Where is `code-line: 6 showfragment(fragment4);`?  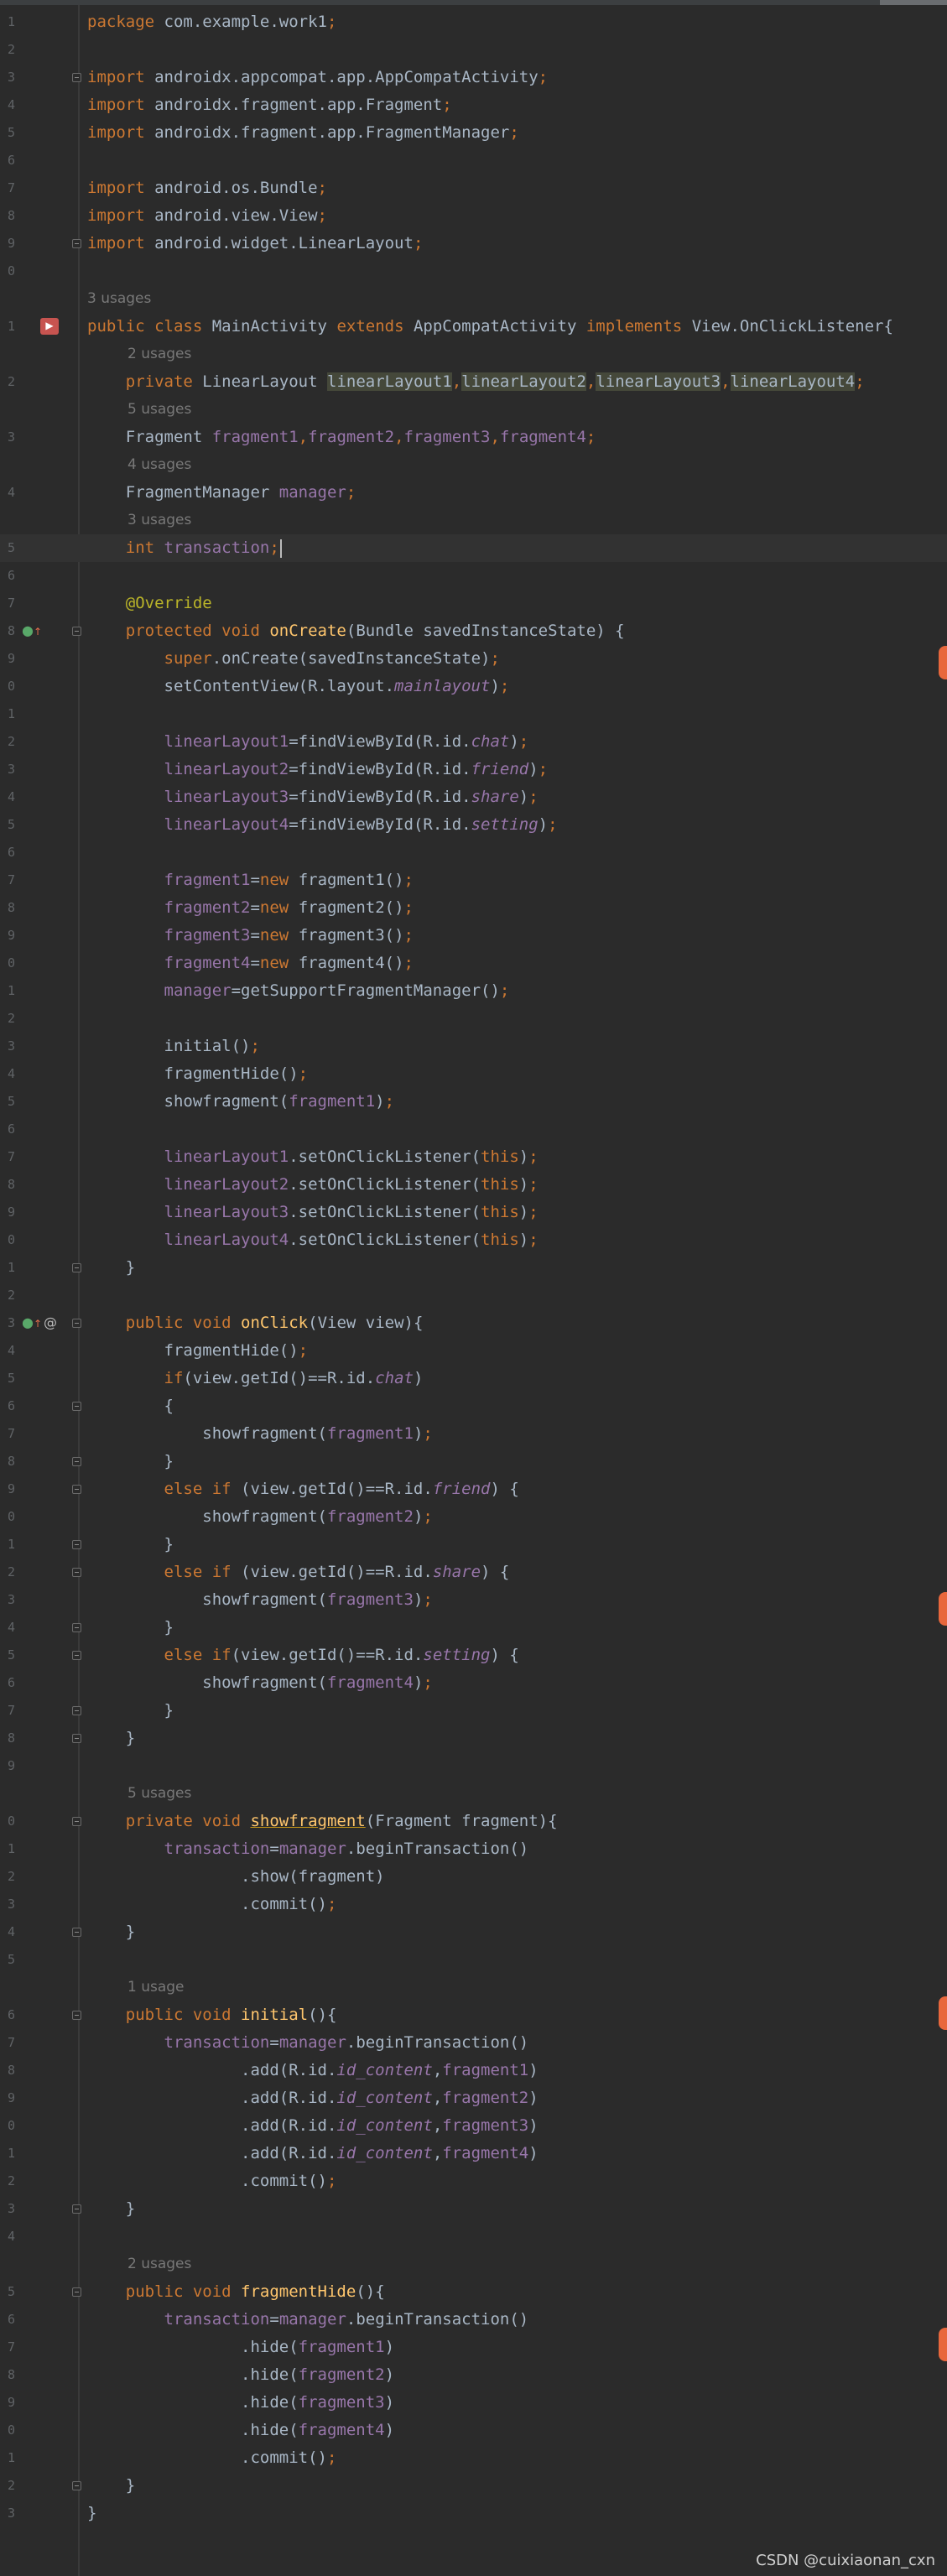
code-line: 6 showfragment(fragment4); is located at coordinates (473, 1683).